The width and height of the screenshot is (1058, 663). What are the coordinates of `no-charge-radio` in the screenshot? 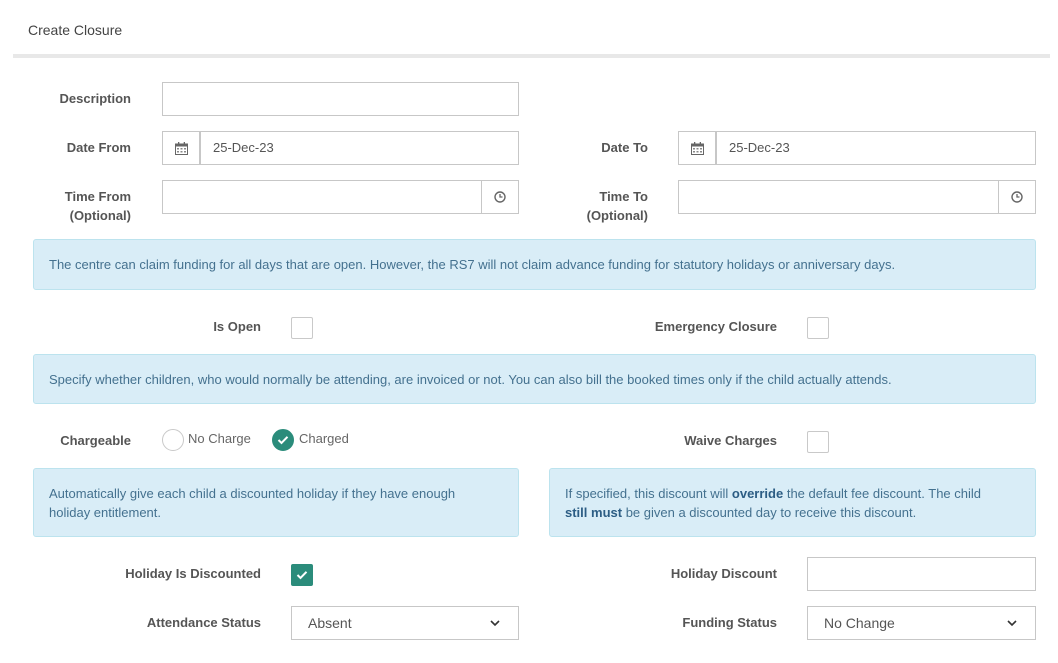 It's located at (173, 440).